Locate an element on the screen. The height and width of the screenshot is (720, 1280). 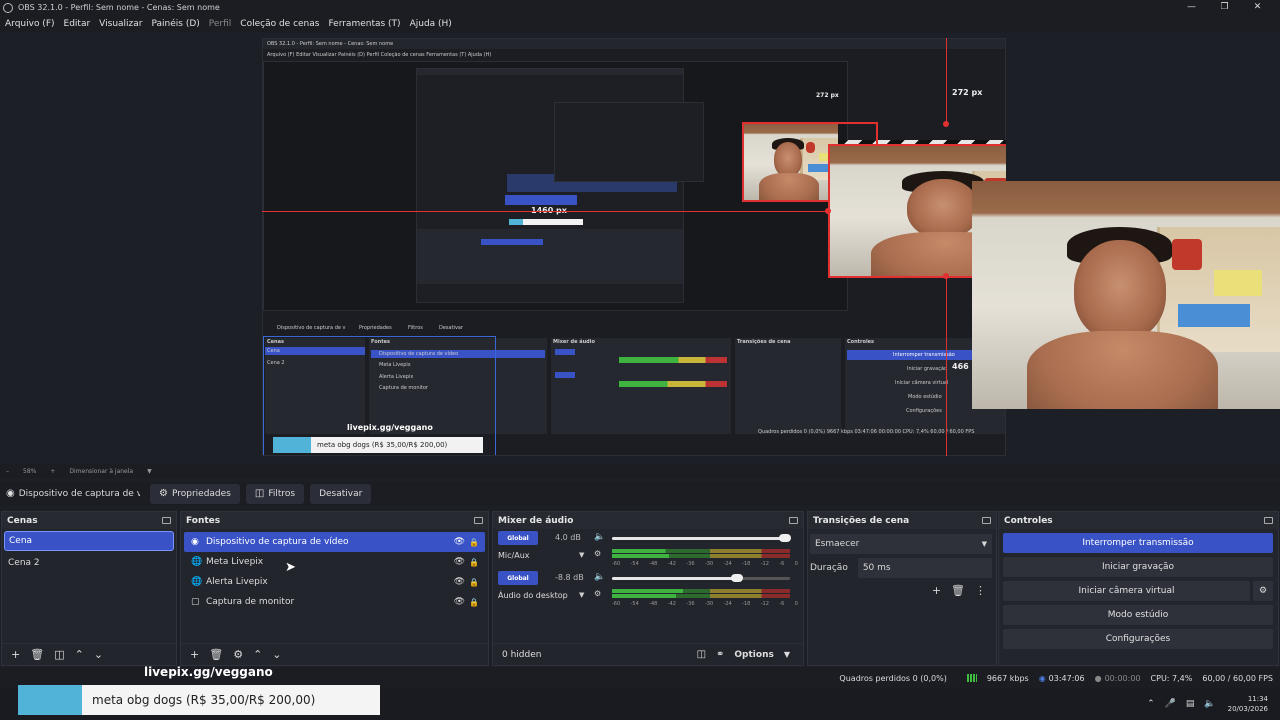
scene-item-cena-2: Cena 2 is located at coordinates (89, 563).